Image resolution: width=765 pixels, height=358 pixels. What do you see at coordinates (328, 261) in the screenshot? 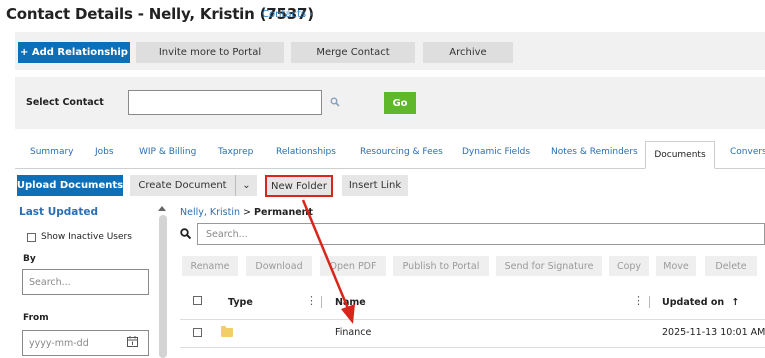
I see `annotation-arrow` at bounding box center [328, 261].